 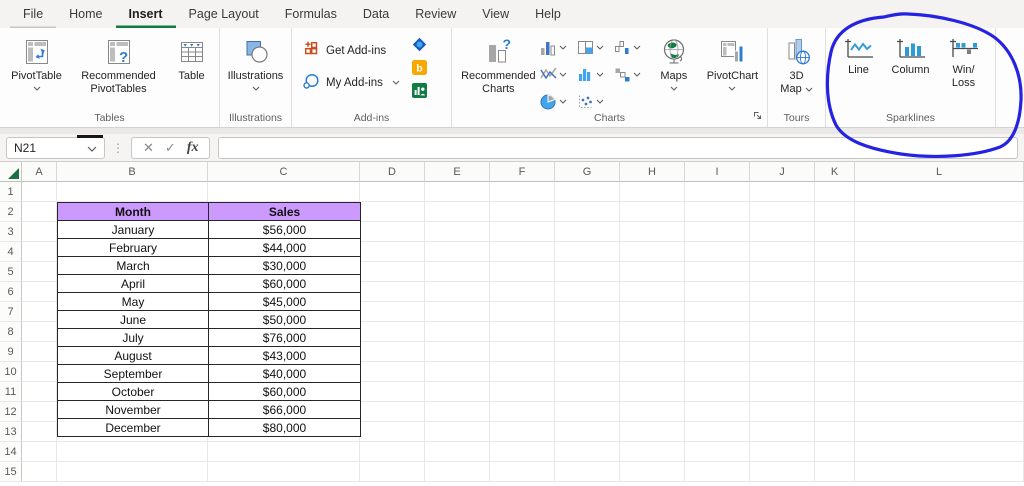 What do you see at coordinates (284, 373) in the screenshot?
I see `sales-cell-row11: $40,000` at bounding box center [284, 373].